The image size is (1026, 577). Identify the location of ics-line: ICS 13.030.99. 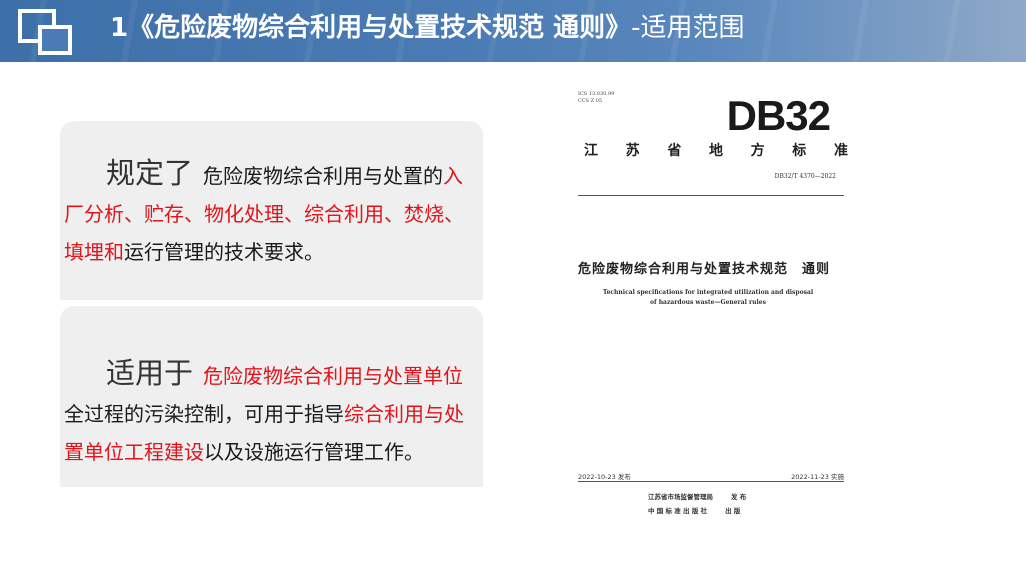
(596, 94).